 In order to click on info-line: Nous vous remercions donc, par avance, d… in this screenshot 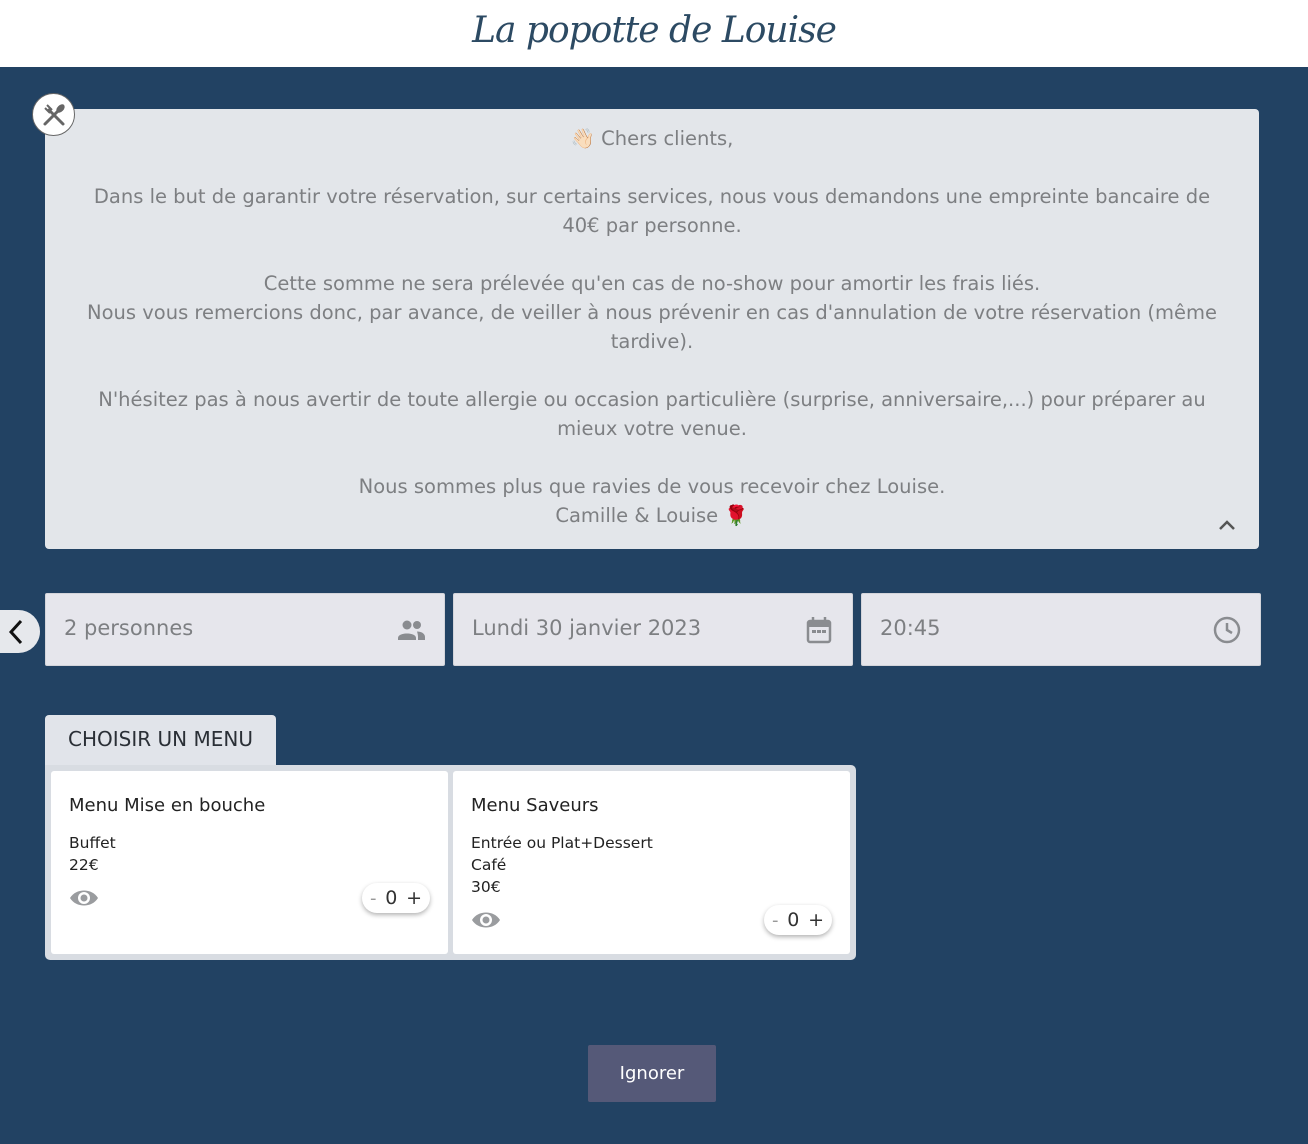, I will do `click(652, 327)`.